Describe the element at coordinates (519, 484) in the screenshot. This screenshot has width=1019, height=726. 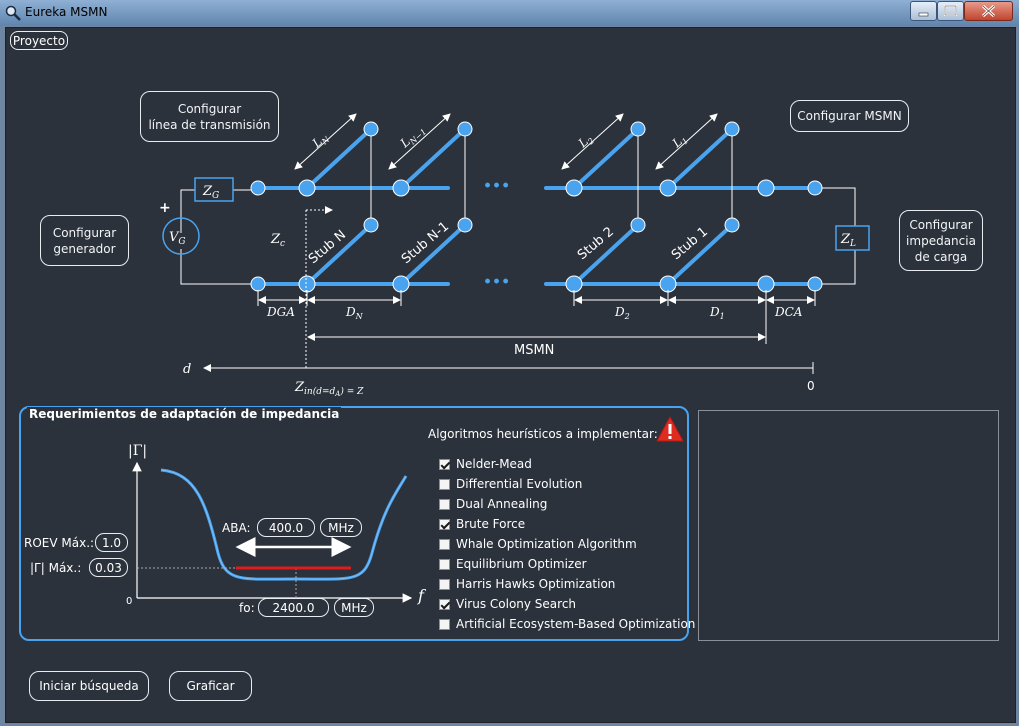
I see `algorithm-label: Differential Evolution` at that location.